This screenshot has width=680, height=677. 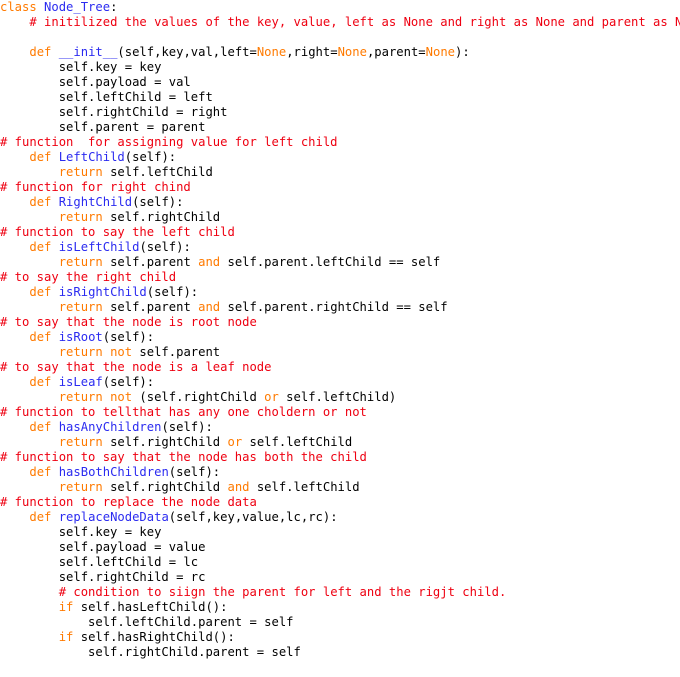 I want to click on code-text-token: ):, so click(x=462, y=52).